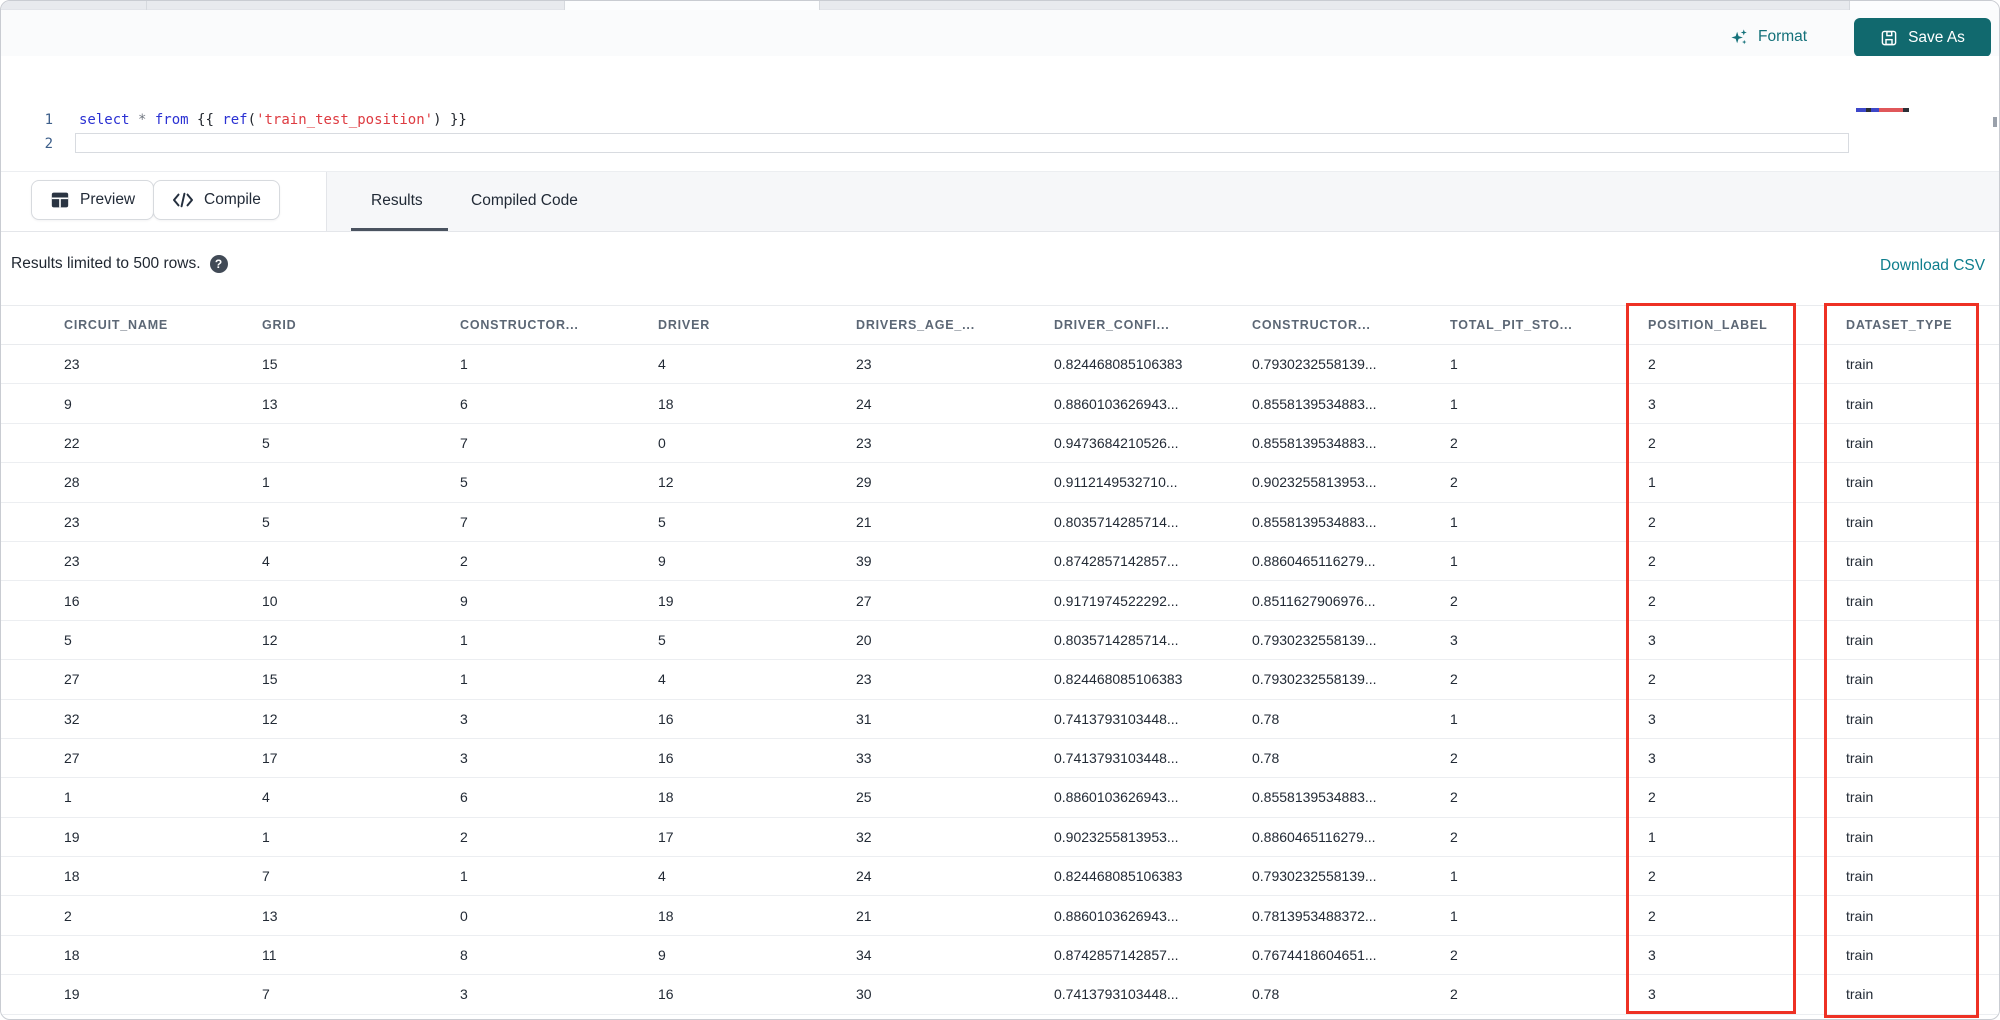  What do you see at coordinates (218, 264) in the screenshot?
I see `help-icon: ?` at bounding box center [218, 264].